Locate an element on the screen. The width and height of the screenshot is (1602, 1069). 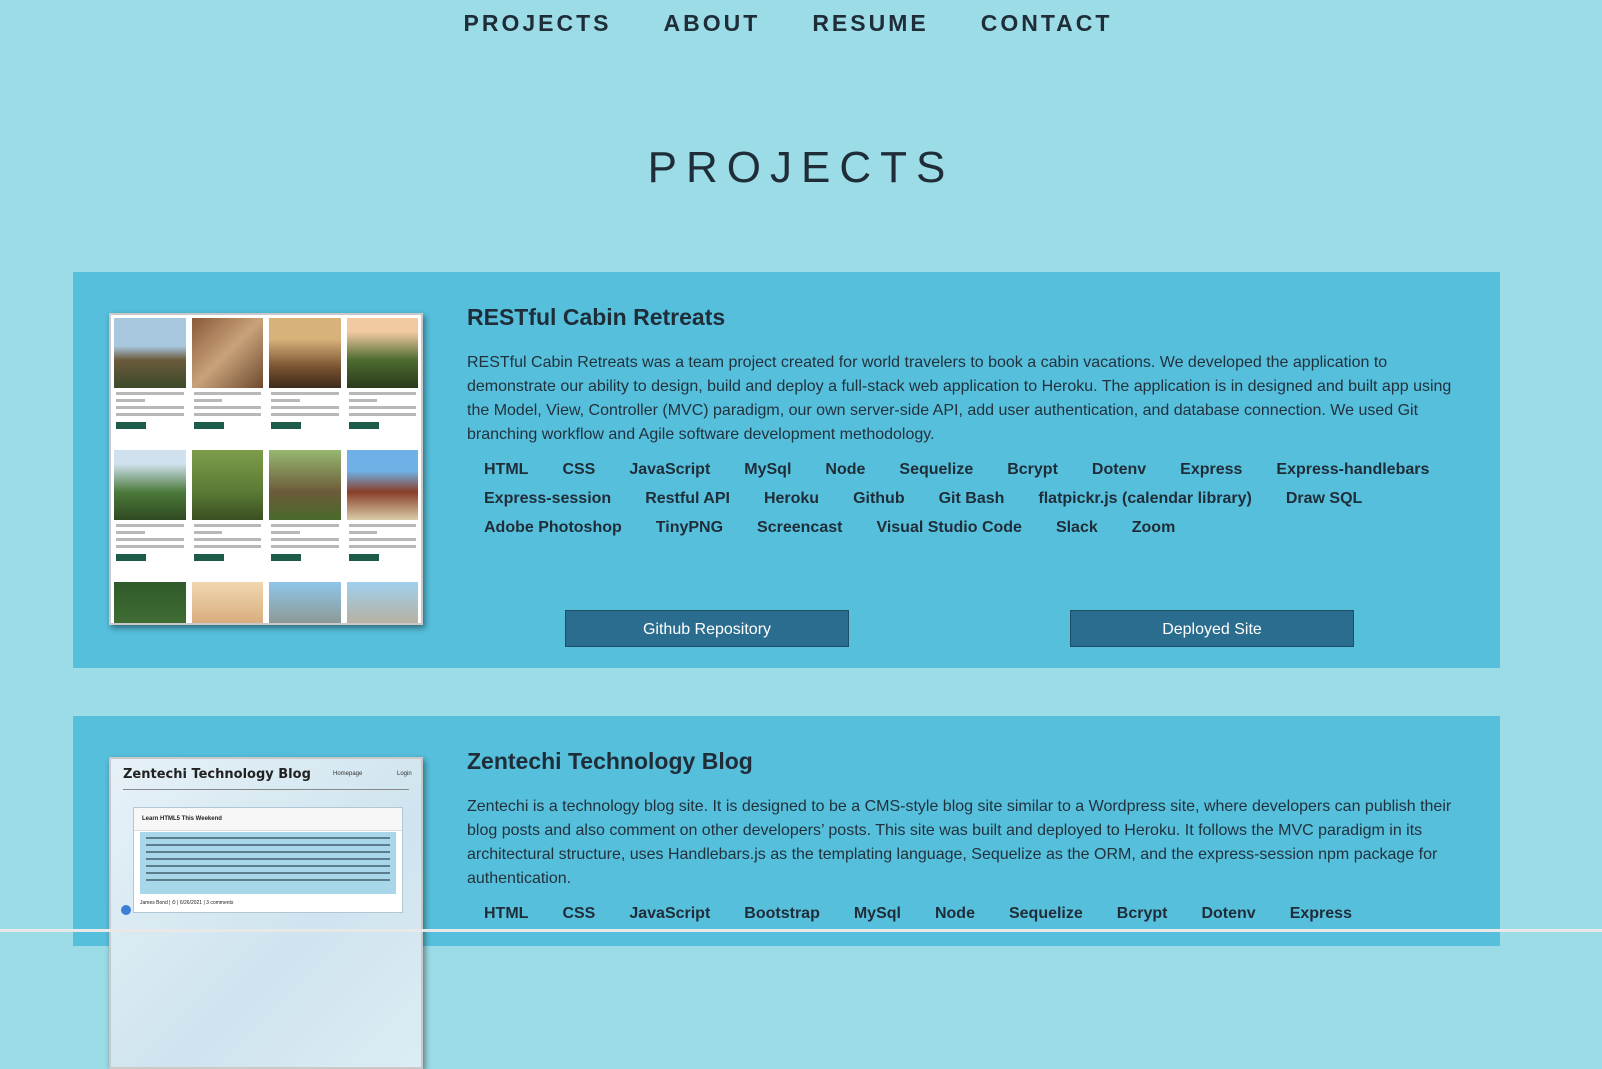
tech-tag: Bootstrap is located at coordinates (782, 913).